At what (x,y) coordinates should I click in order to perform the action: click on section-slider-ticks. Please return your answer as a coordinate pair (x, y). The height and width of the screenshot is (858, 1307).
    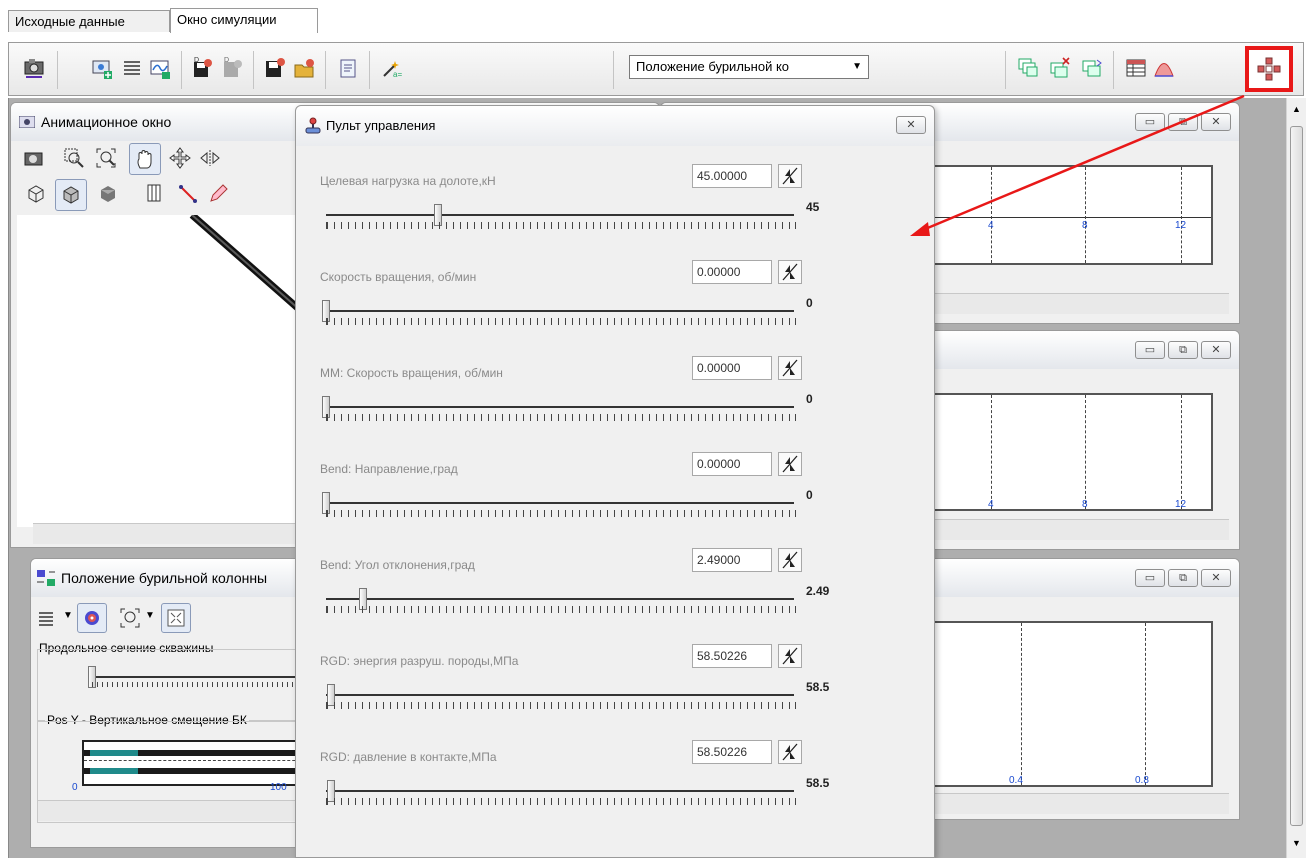
    Looking at the image, I should click on (207, 684).